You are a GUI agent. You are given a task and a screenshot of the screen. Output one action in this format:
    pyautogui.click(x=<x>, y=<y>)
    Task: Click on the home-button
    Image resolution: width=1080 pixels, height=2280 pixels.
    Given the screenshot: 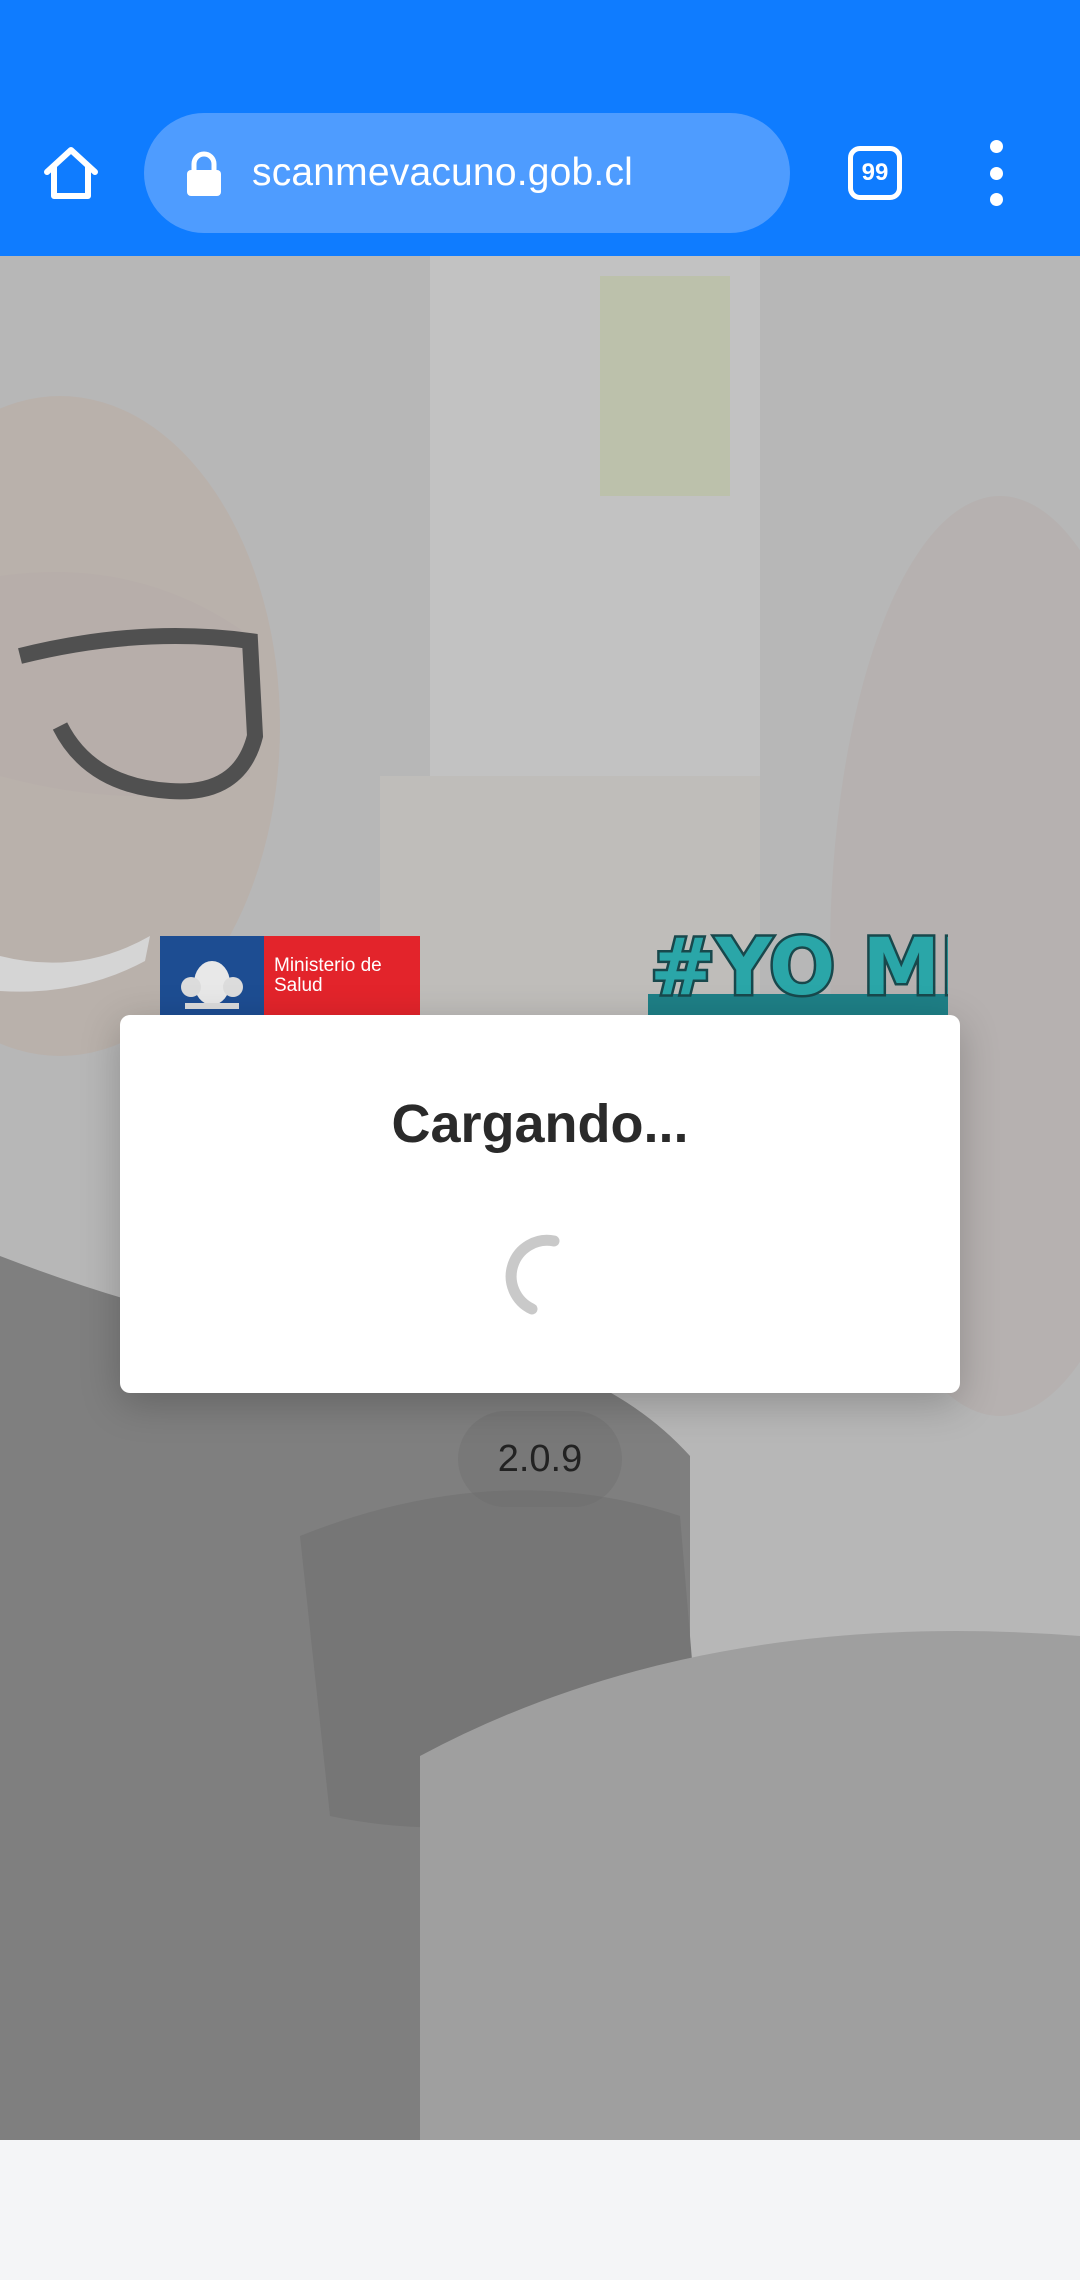 What is the action you would take?
    pyautogui.click(x=71, y=173)
    